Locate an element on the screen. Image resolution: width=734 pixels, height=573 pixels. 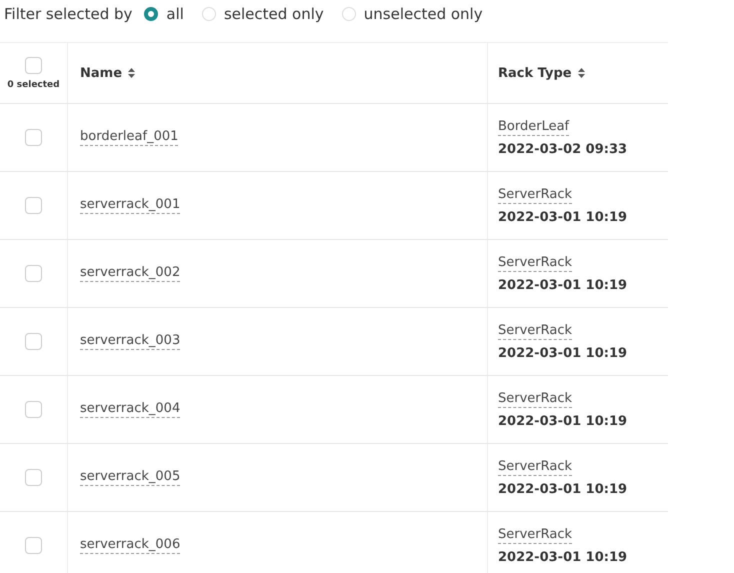
filter-radio-option: all is located at coordinates (168, 14).